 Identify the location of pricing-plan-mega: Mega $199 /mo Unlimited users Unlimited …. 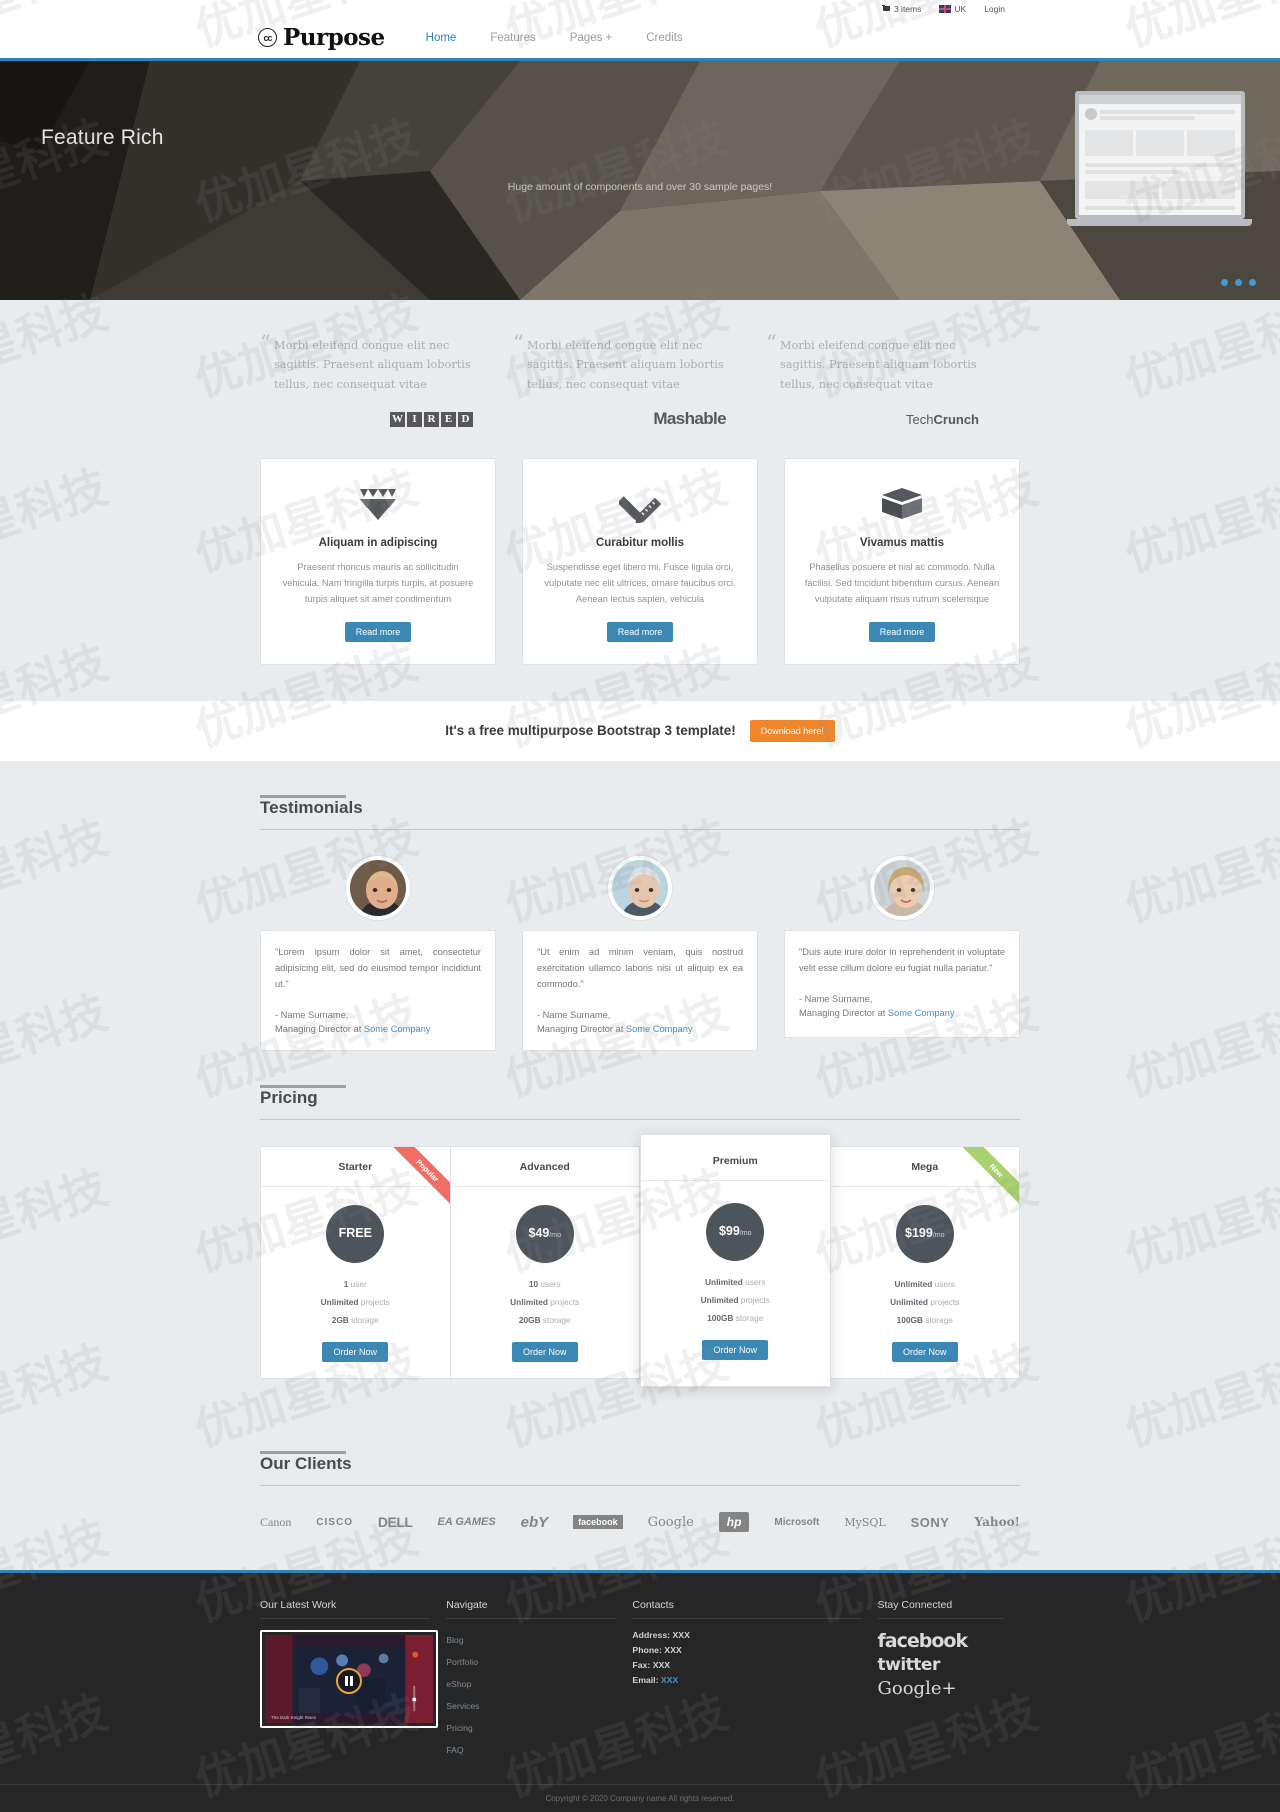
(925, 1263).